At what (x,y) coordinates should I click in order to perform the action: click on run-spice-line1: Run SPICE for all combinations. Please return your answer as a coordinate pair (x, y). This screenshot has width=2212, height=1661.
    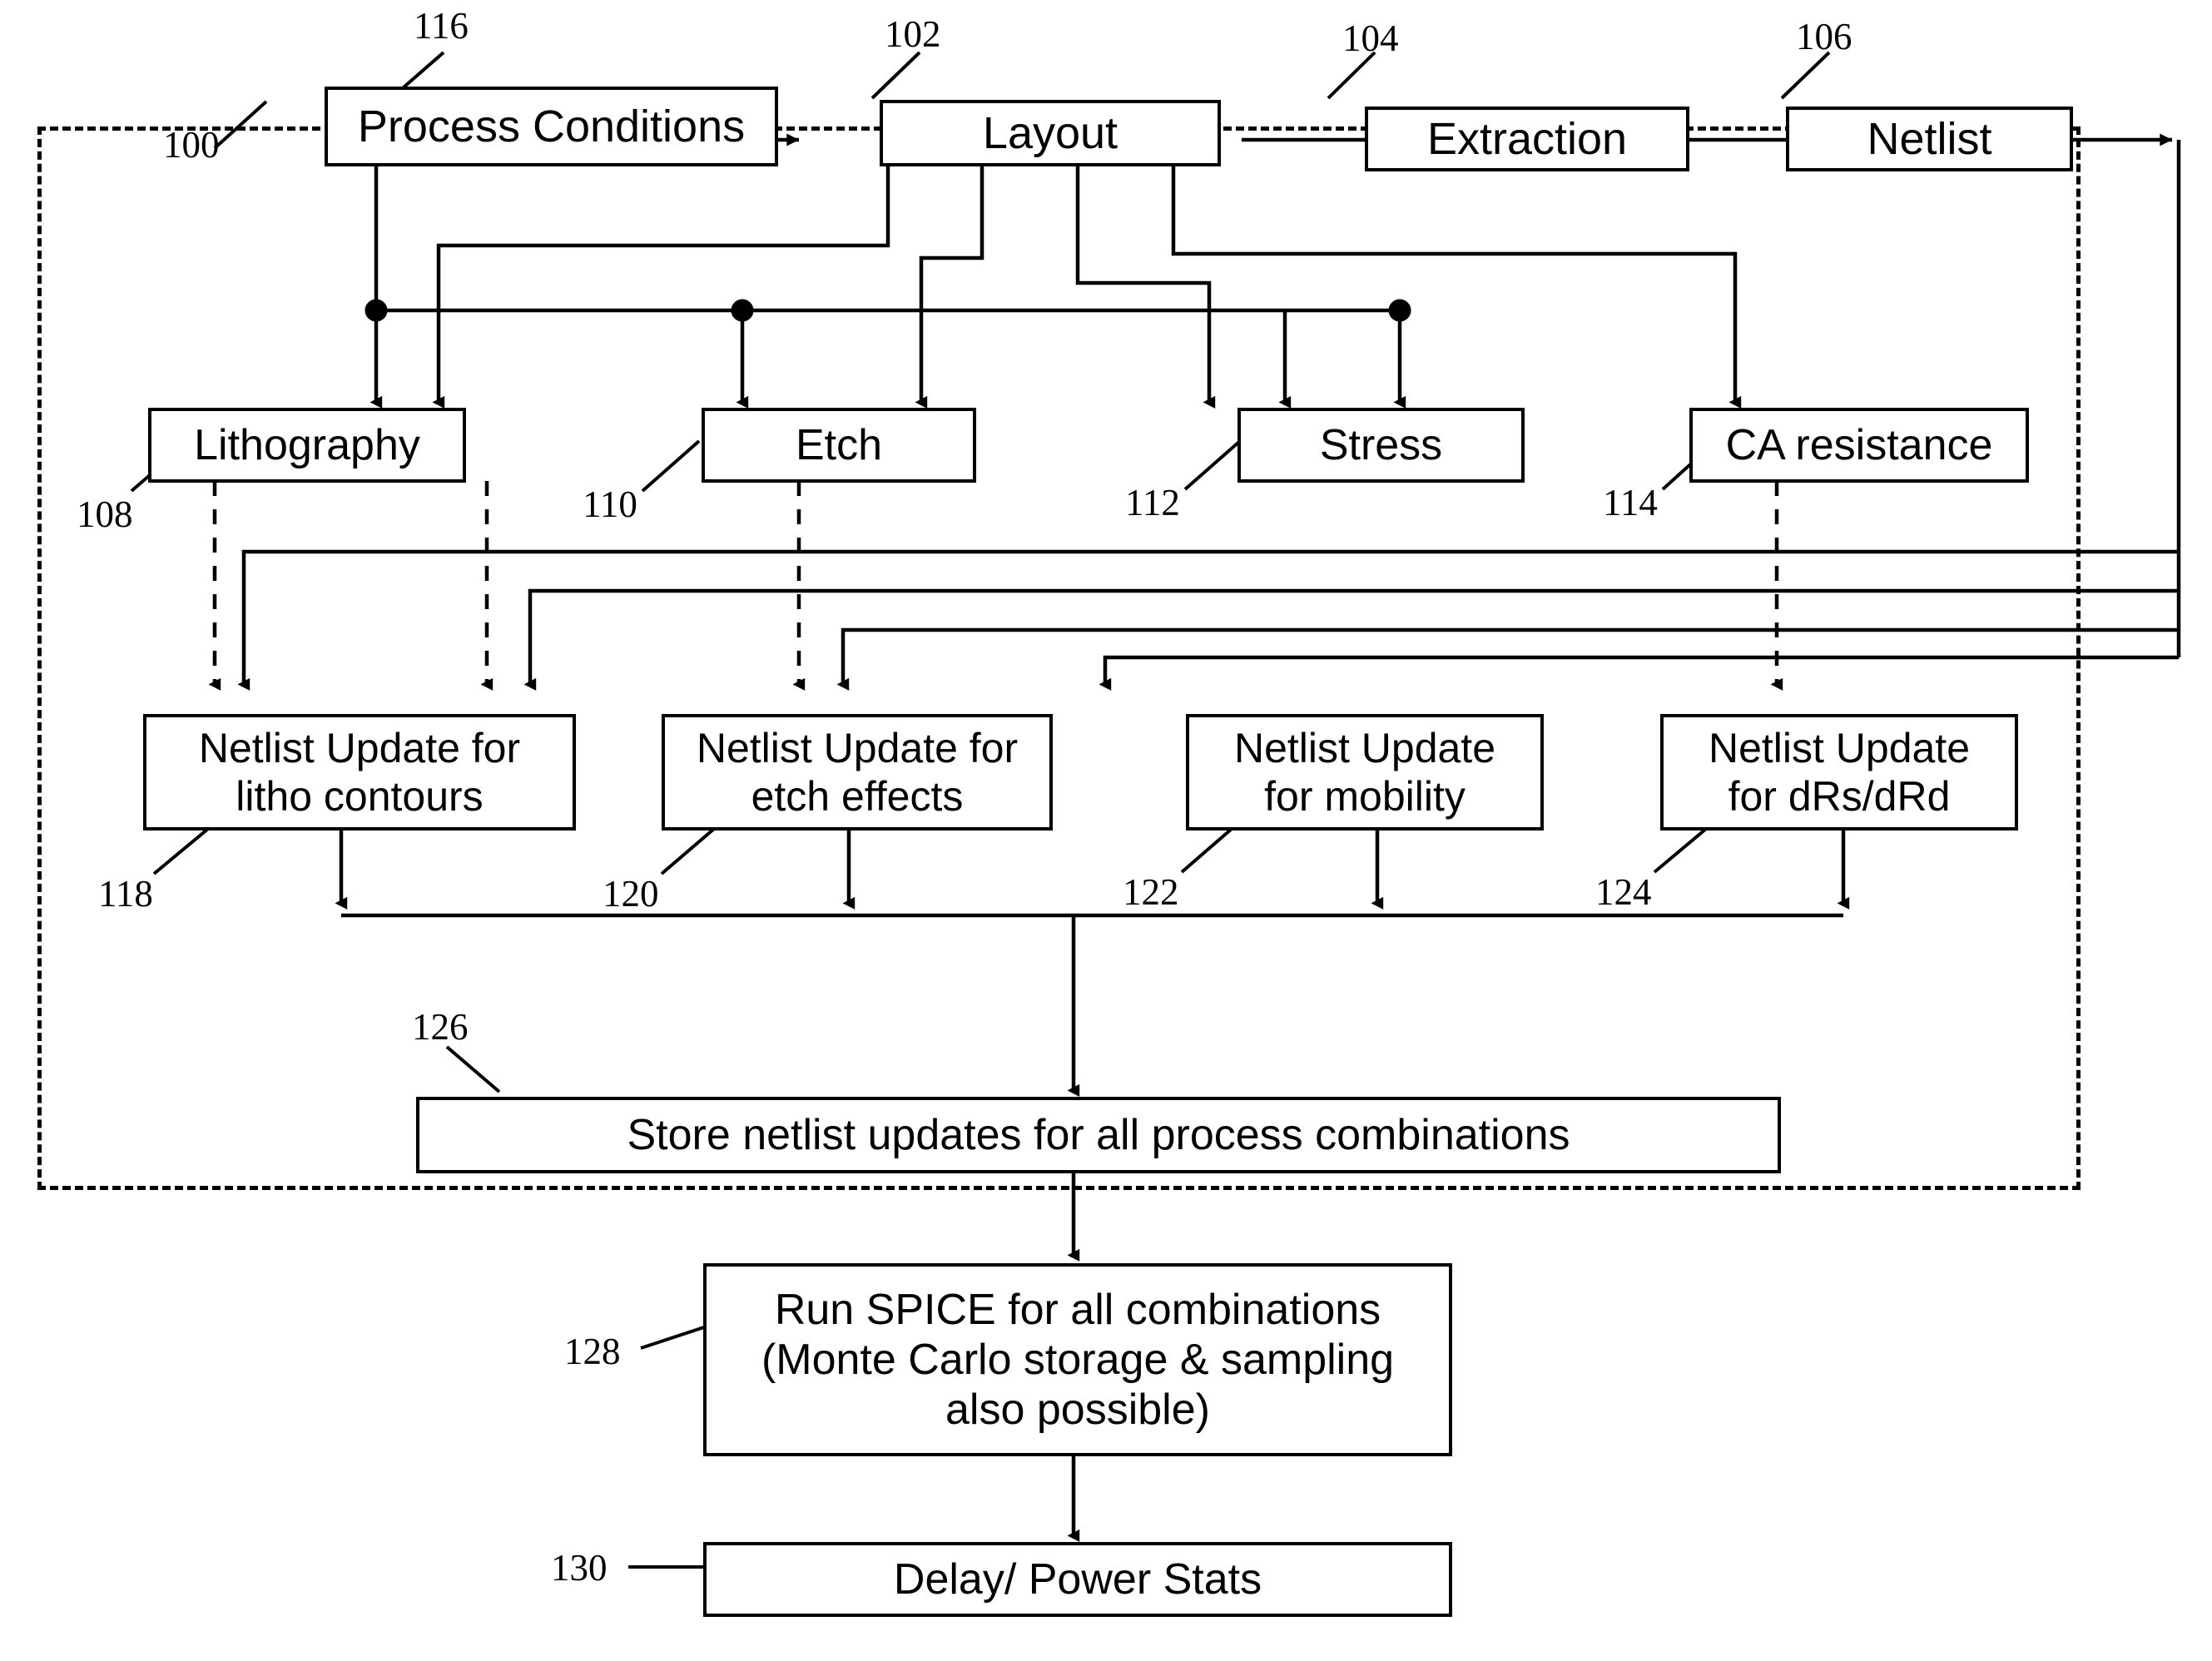
    Looking at the image, I should click on (1077, 1309).